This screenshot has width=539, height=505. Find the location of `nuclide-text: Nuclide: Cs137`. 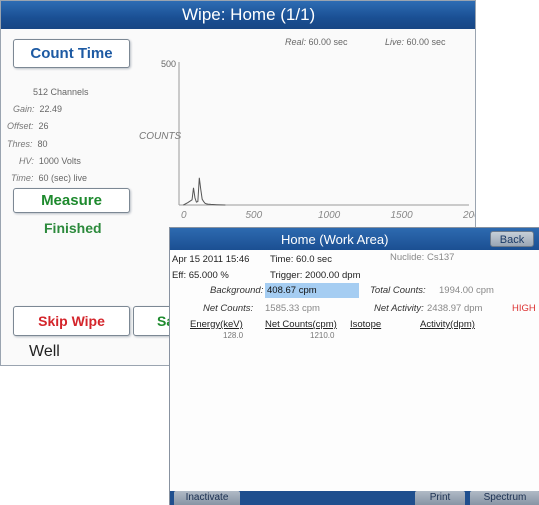

nuclide-text: Nuclide: Cs137 is located at coordinates (422, 257).